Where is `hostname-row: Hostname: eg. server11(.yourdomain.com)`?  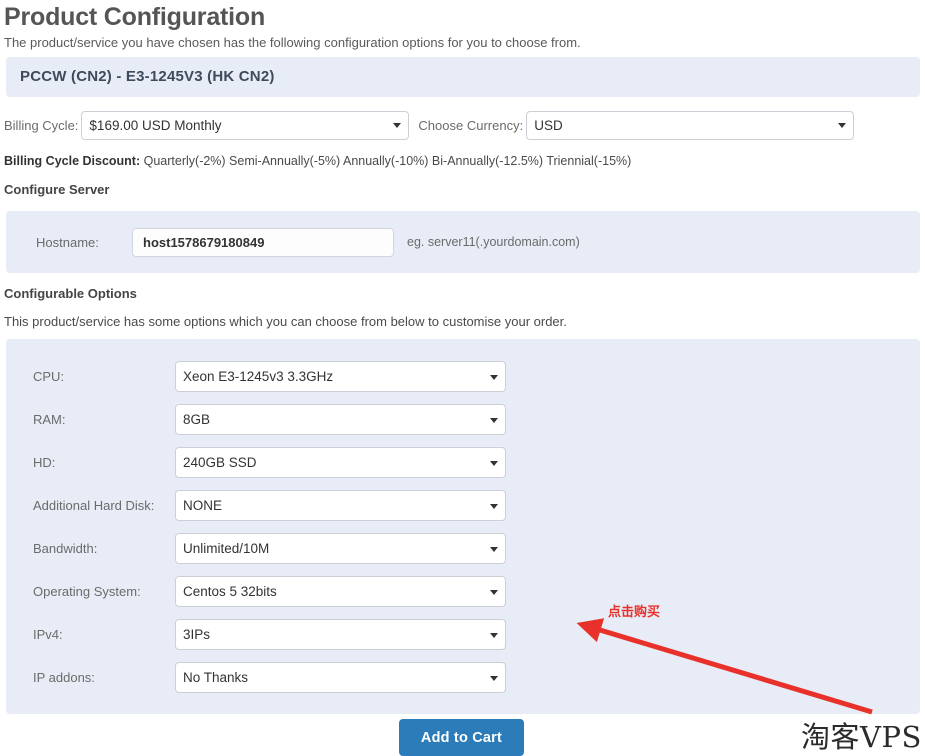
hostname-row: Hostname: eg. server11(.yourdomain.com) is located at coordinates (463, 242).